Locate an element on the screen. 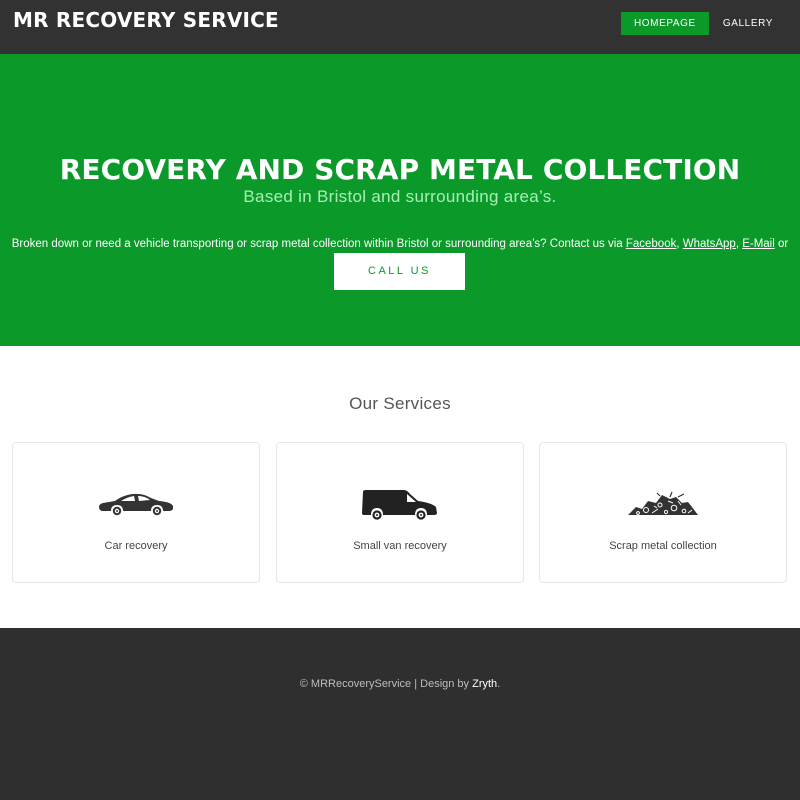 The image size is (800, 800). email-link: E-Mail is located at coordinates (758, 244).